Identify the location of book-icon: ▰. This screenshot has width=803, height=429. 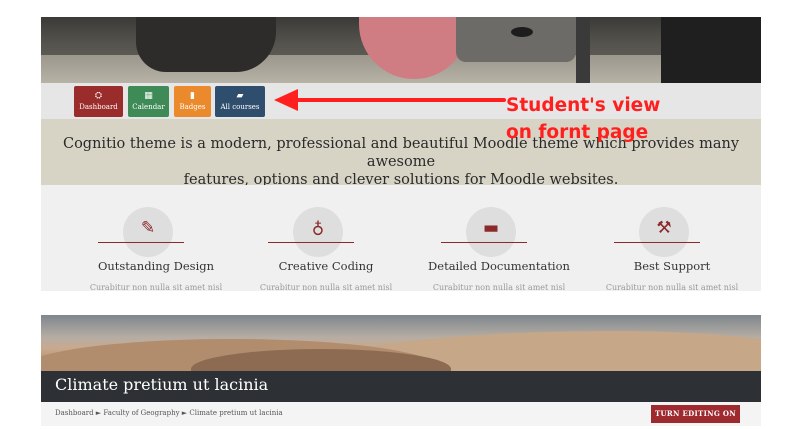
(240, 96).